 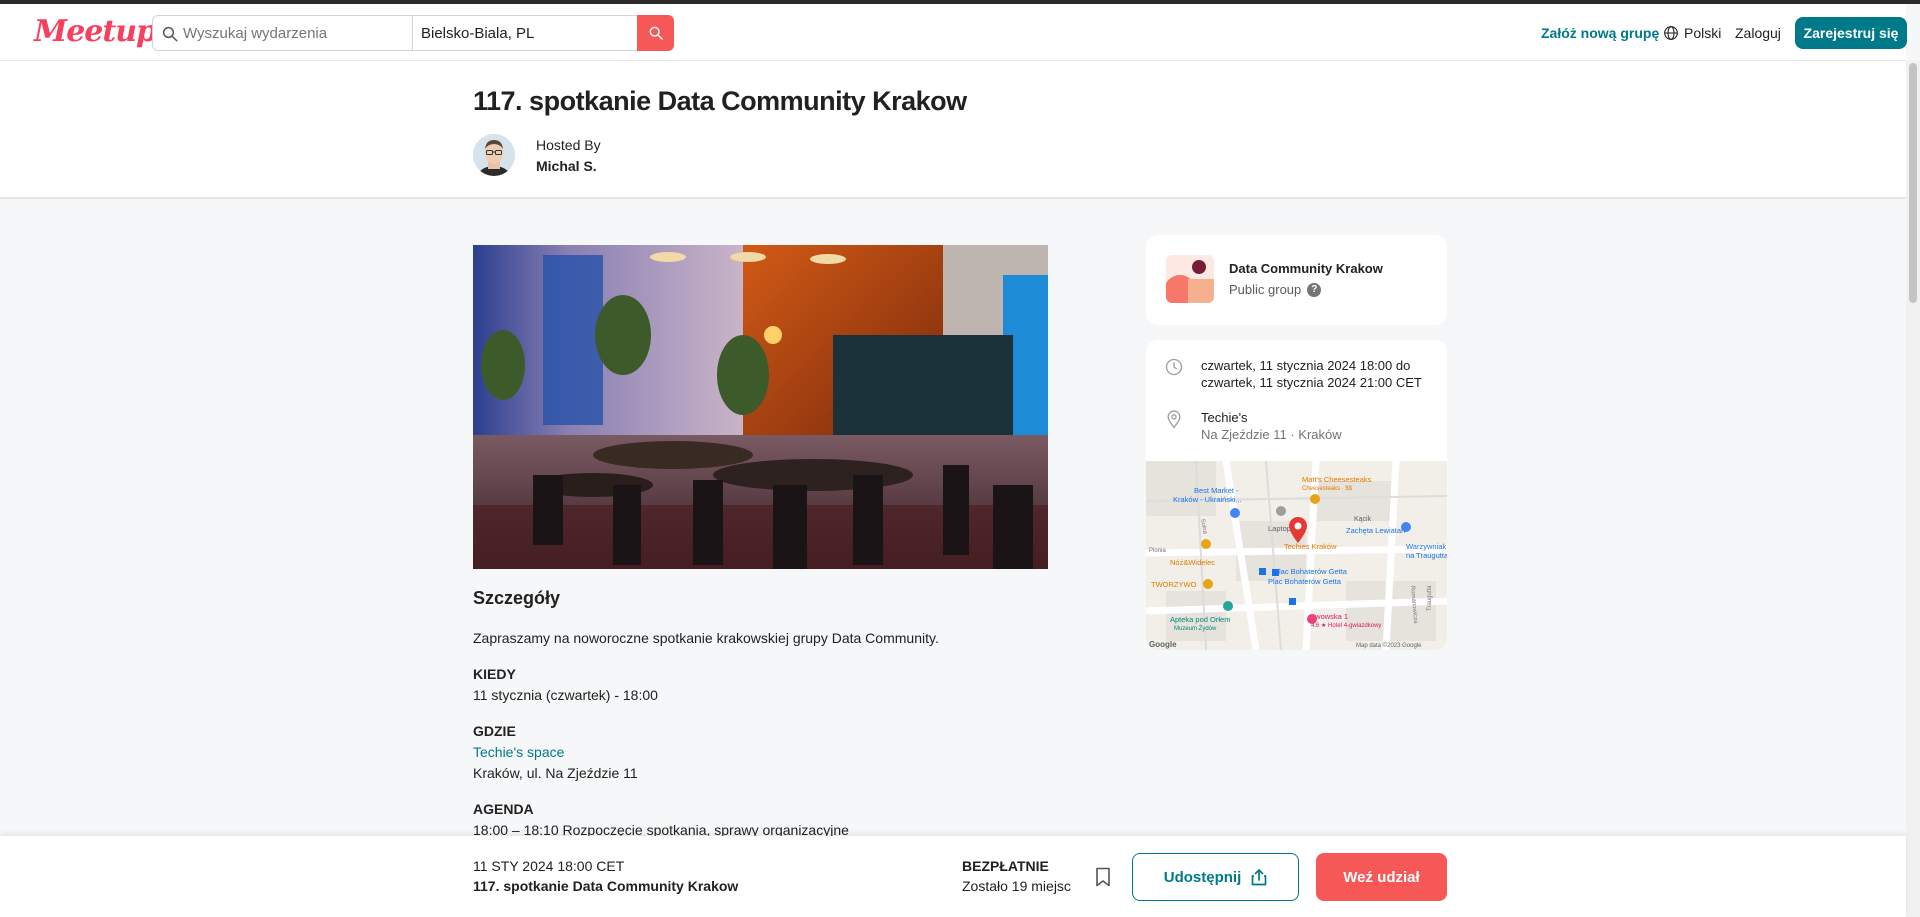 I want to click on svg-text: Kącik, so click(x=1363, y=519).